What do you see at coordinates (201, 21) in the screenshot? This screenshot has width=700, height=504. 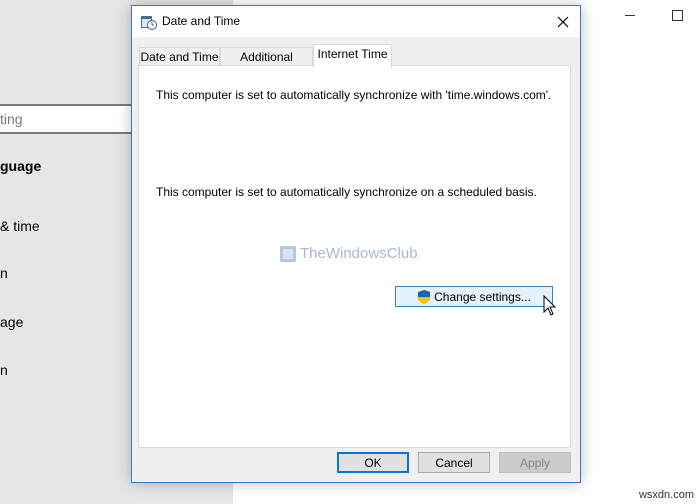 I see `dialog-title: Date and Time` at bounding box center [201, 21].